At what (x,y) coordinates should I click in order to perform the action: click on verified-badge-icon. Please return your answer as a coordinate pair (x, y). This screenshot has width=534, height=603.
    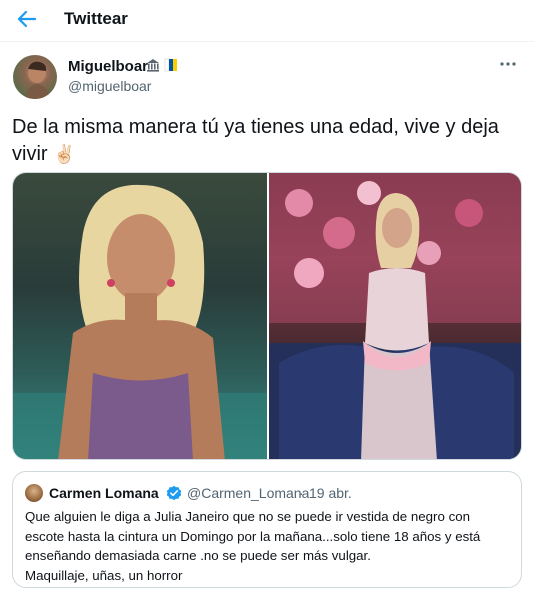
    Looking at the image, I should click on (174, 493).